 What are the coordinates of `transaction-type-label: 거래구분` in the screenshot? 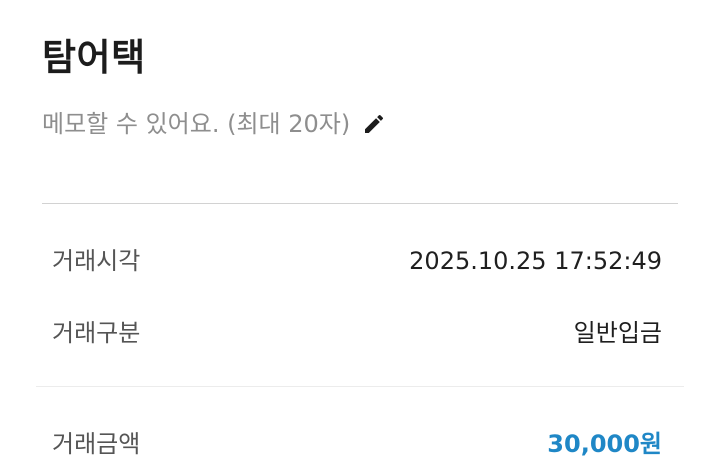 It's located at (96, 333).